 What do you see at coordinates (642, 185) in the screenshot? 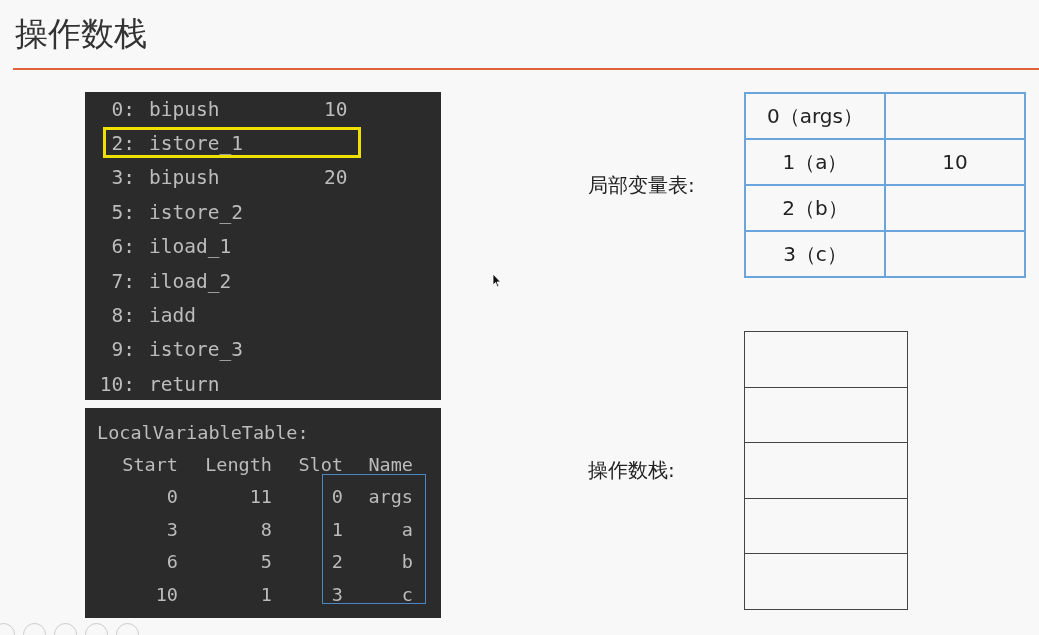
I see `local-variables-label: 局部变量表:` at bounding box center [642, 185].